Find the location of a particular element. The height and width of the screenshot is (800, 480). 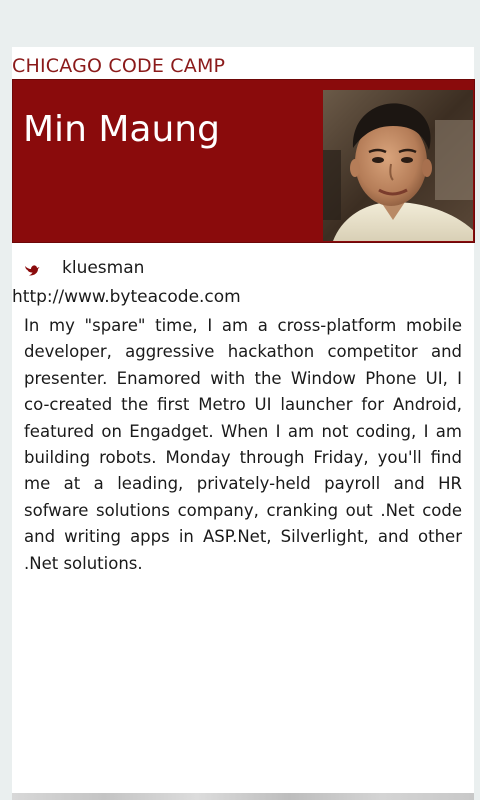

speaker-photo-image is located at coordinates (398, 165).